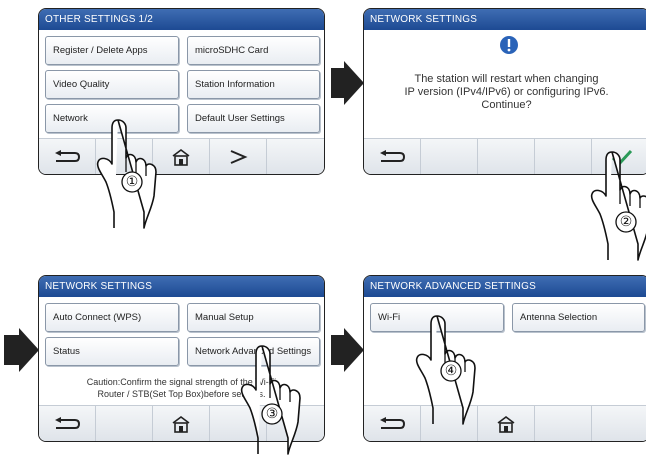 This screenshot has height=459, width=646. Describe the element at coordinates (505, 352) in the screenshot. I see `advanced-menu: Wi-Fi Antenna Selection` at that location.